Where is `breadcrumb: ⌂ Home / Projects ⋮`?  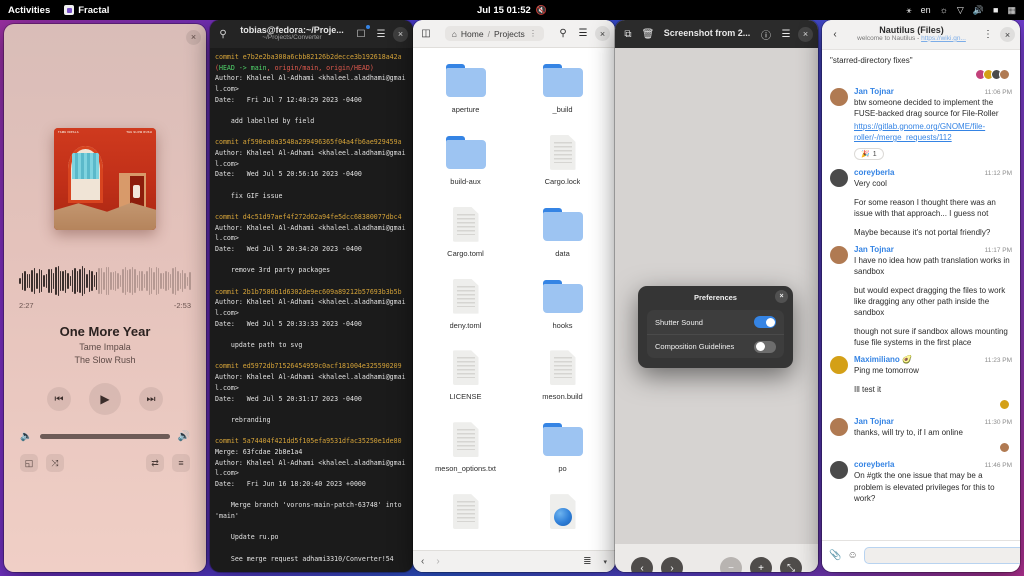 breadcrumb: ⌂ Home / Projects ⋮ is located at coordinates (494, 33).